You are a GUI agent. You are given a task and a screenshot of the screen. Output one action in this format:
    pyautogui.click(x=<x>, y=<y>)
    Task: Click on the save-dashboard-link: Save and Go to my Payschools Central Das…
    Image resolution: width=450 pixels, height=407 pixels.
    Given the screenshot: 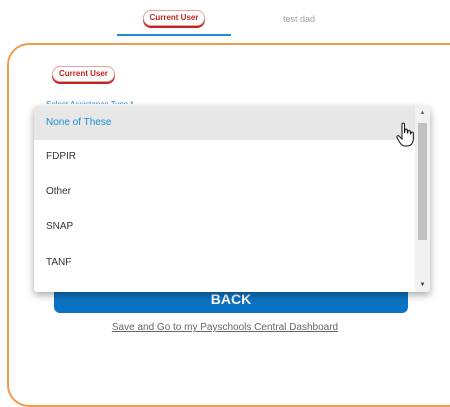 What is the action you would take?
    pyautogui.click(x=225, y=327)
    